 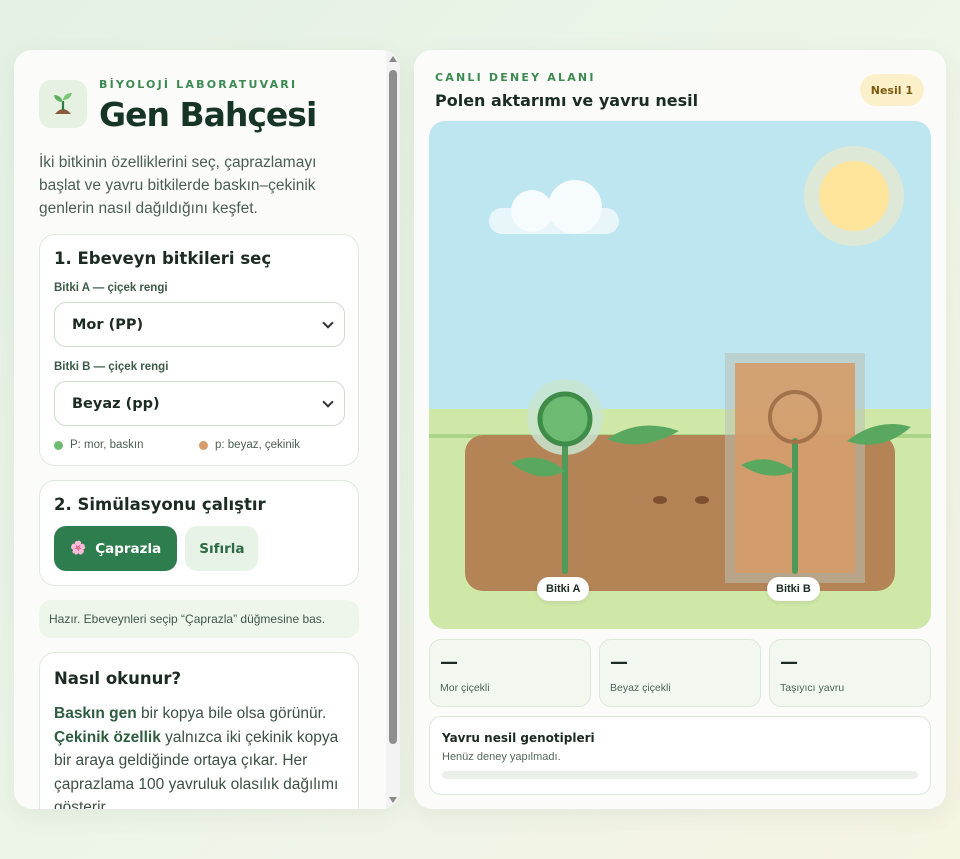 I want to click on legend-recessive-text: p: beyaz, çekinik, so click(x=258, y=445).